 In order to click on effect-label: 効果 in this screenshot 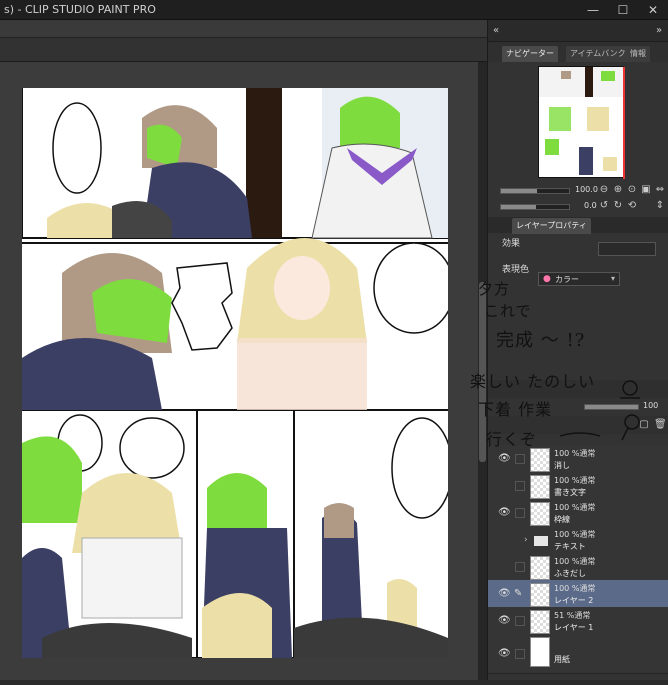, I will do `click(511, 244)`.